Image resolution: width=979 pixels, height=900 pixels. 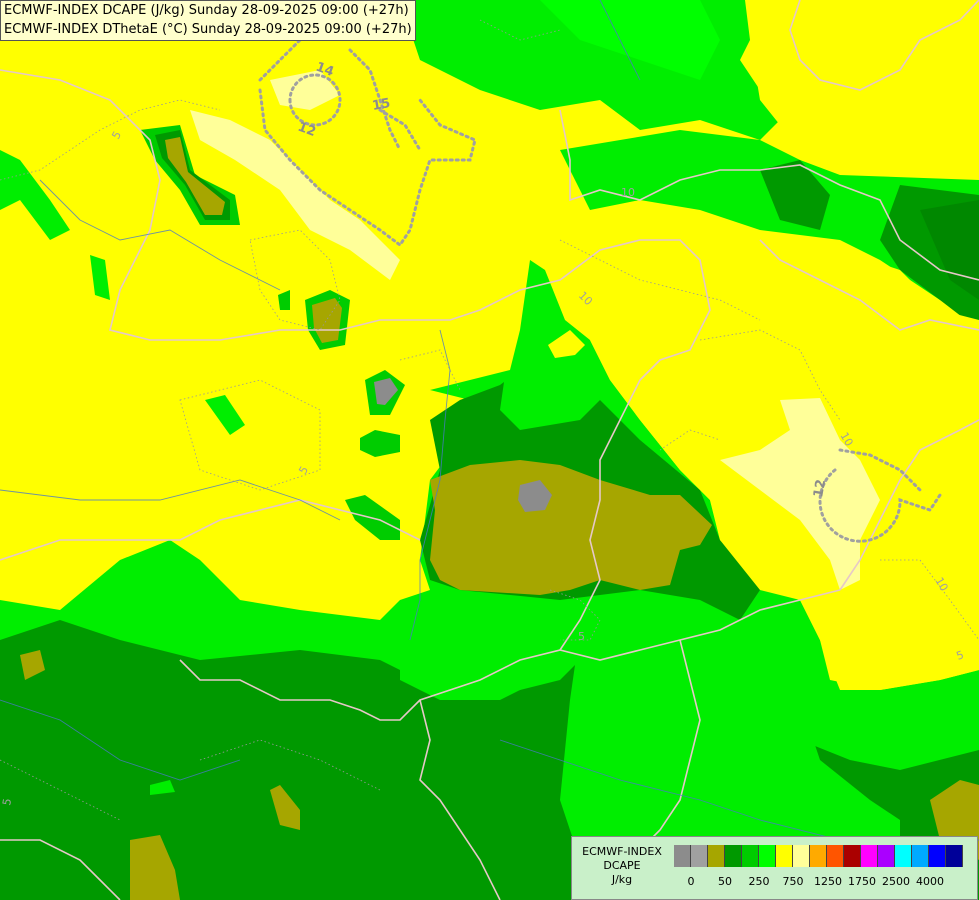 What do you see at coordinates (793, 881) in the screenshot?
I see `legend-tick: 750` at bounding box center [793, 881].